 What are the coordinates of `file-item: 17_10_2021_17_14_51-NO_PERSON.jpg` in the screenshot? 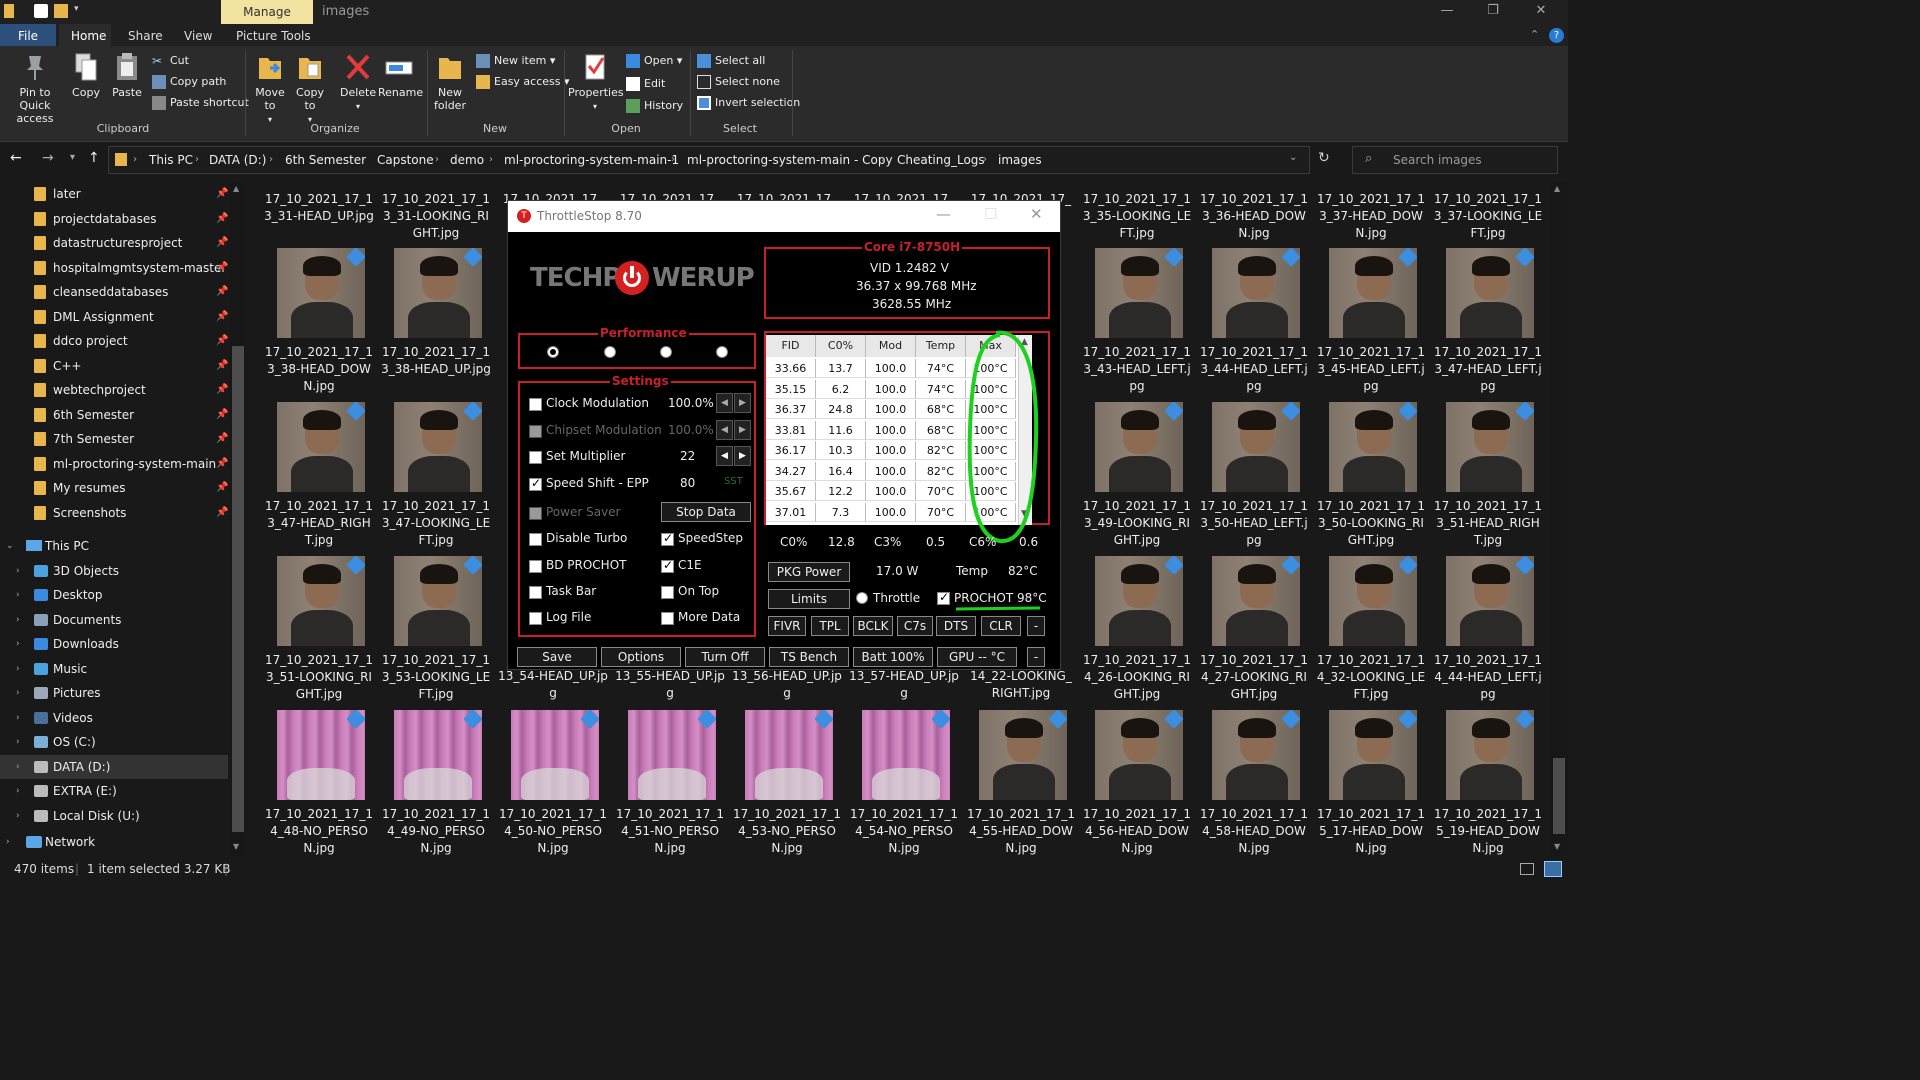 It's located at (670, 783).